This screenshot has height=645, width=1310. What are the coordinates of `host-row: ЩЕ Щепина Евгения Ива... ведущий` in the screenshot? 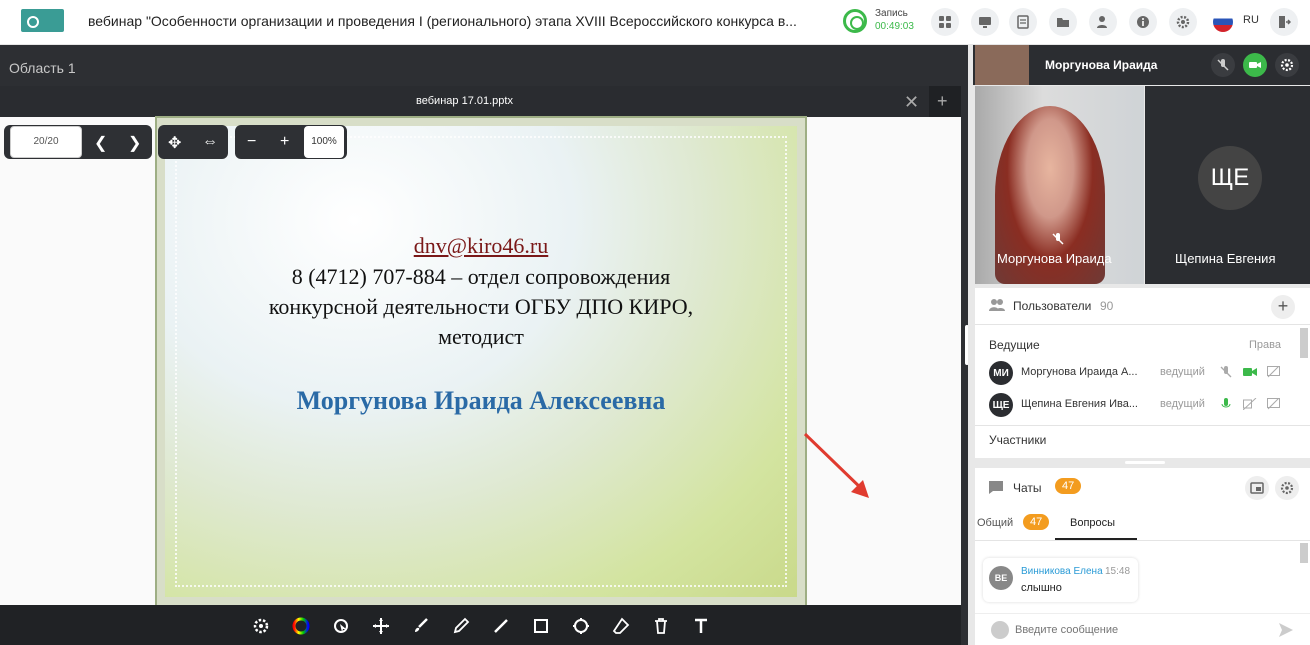 It's located at (1142, 404).